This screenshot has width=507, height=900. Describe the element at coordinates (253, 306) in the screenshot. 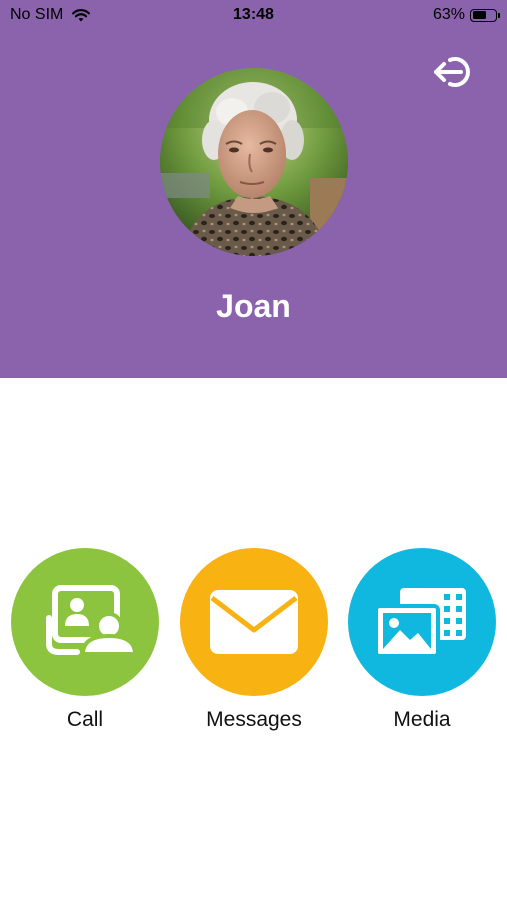

I see `profile-name: Joan` at that location.